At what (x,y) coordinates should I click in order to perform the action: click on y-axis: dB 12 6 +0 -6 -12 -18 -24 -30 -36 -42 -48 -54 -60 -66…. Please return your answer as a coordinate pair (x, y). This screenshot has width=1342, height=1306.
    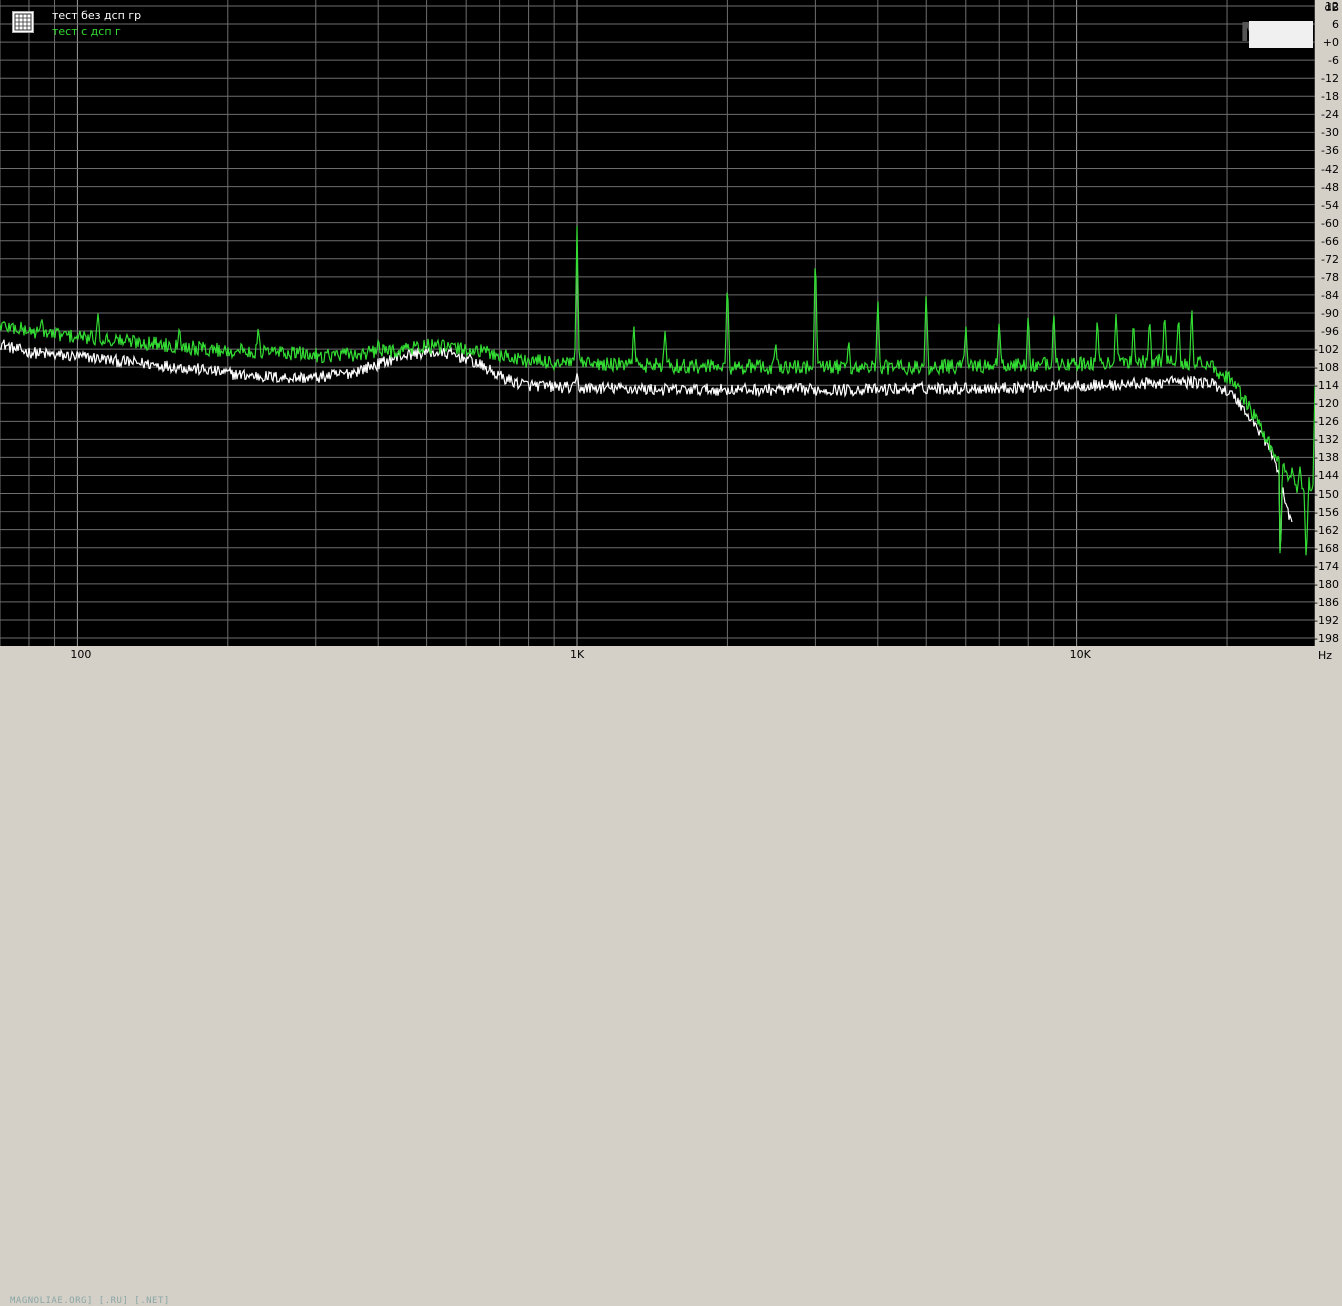
    Looking at the image, I should click on (1328, 331).